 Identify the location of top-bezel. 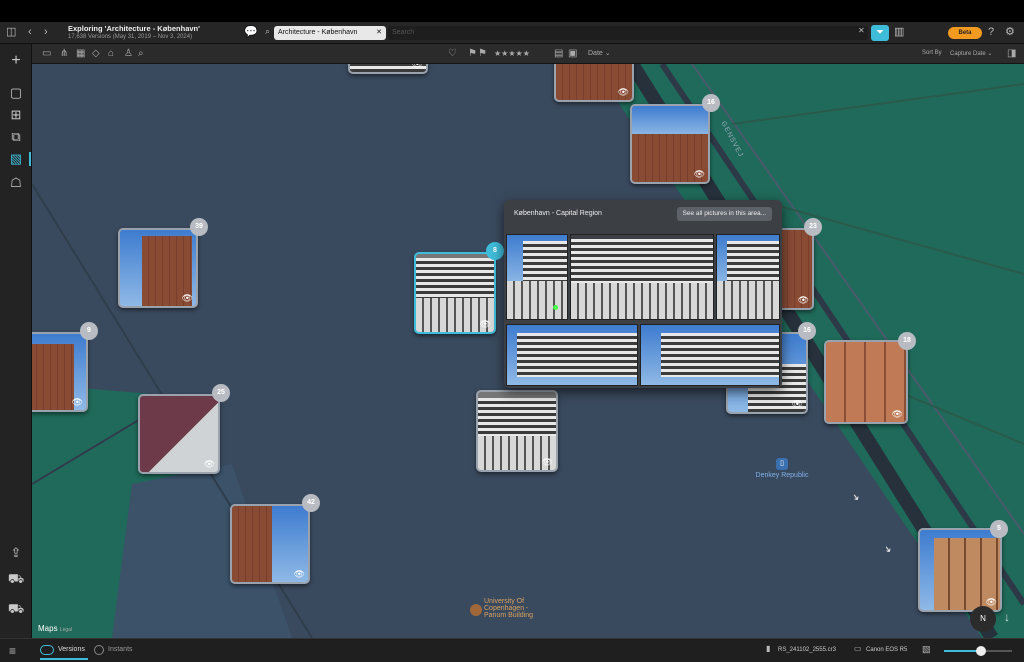
(512, 11).